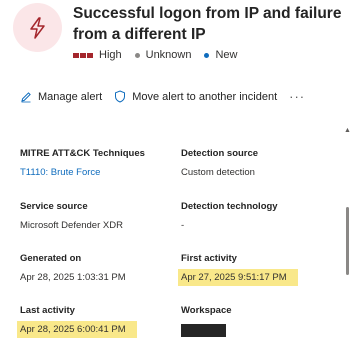  Describe the element at coordinates (206, 310) in the screenshot. I see `workspace-label: Workspace` at that location.